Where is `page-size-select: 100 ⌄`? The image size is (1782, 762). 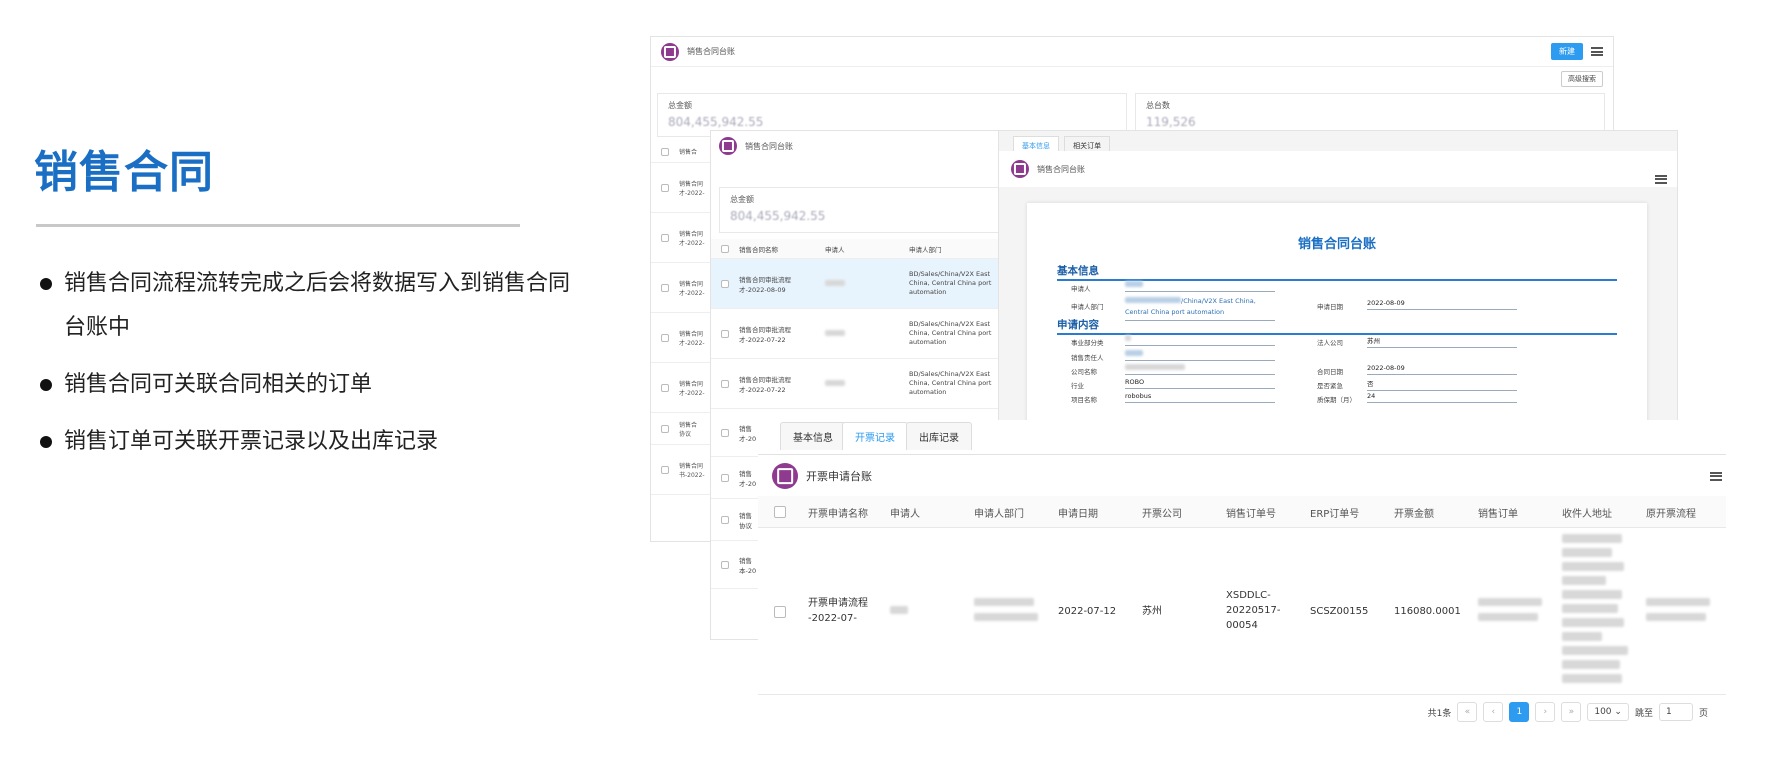
page-size-select: 100 ⌄ is located at coordinates (1608, 712).